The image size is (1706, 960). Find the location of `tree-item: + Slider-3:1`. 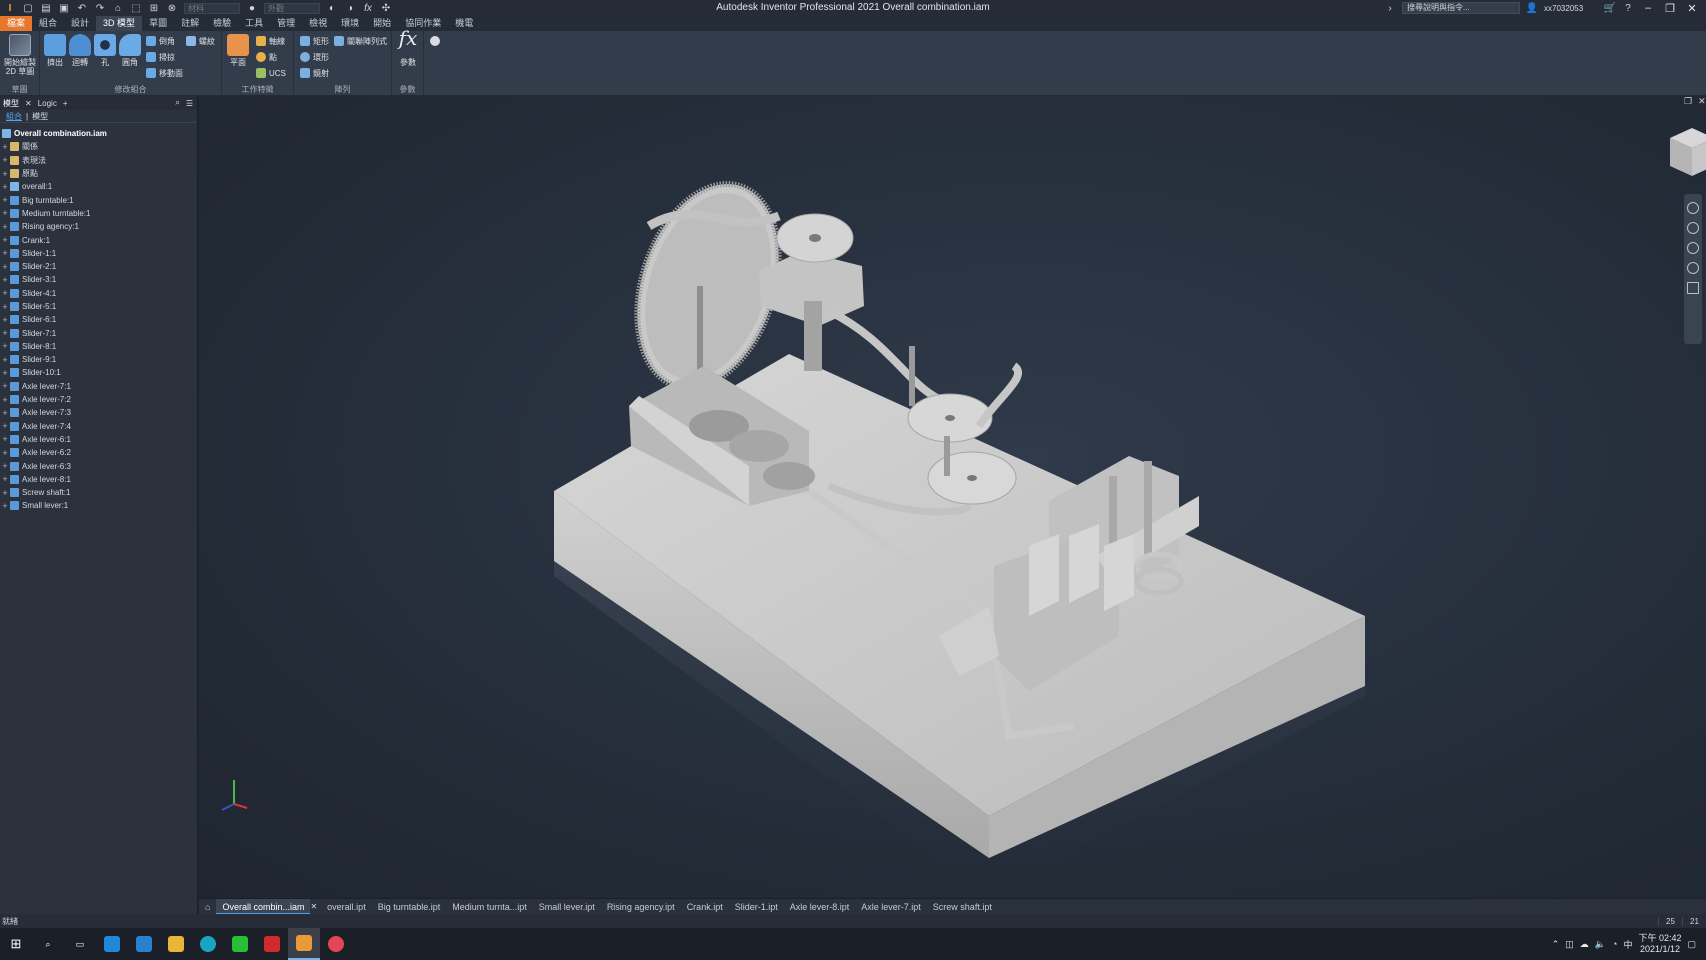

tree-item: + Slider-3:1 is located at coordinates (98, 279).